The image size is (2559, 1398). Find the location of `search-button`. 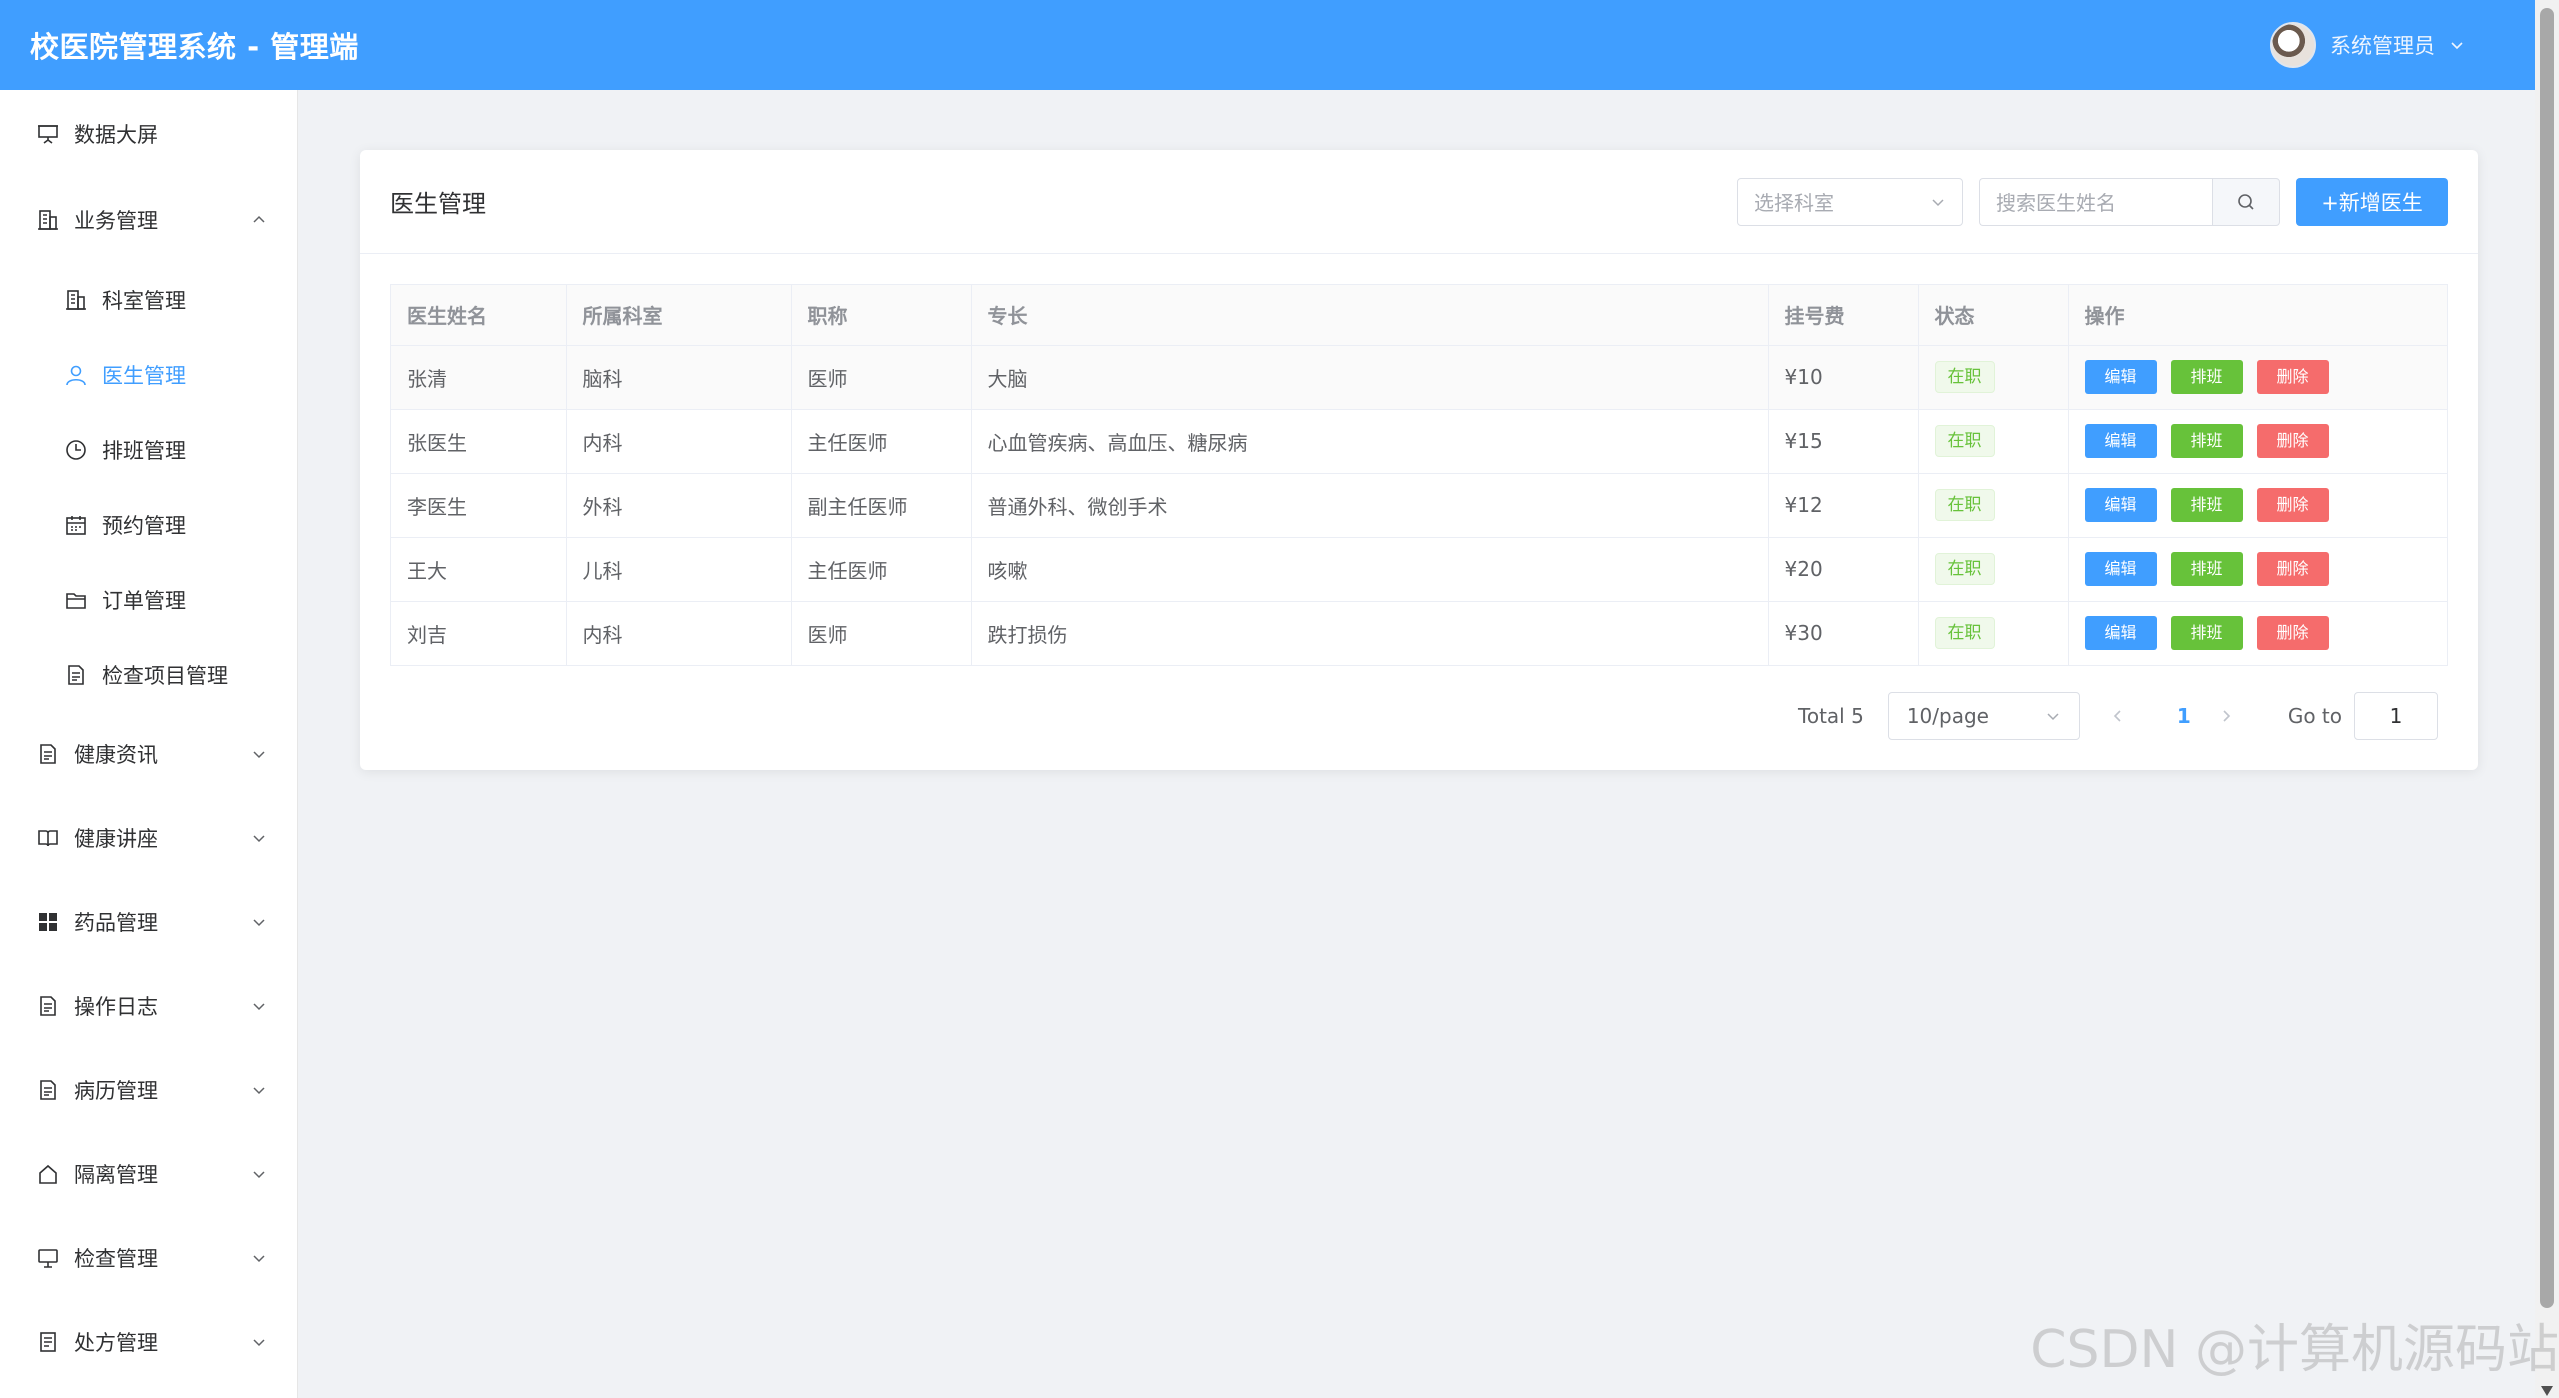

search-button is located at coordinates (2246, 201).